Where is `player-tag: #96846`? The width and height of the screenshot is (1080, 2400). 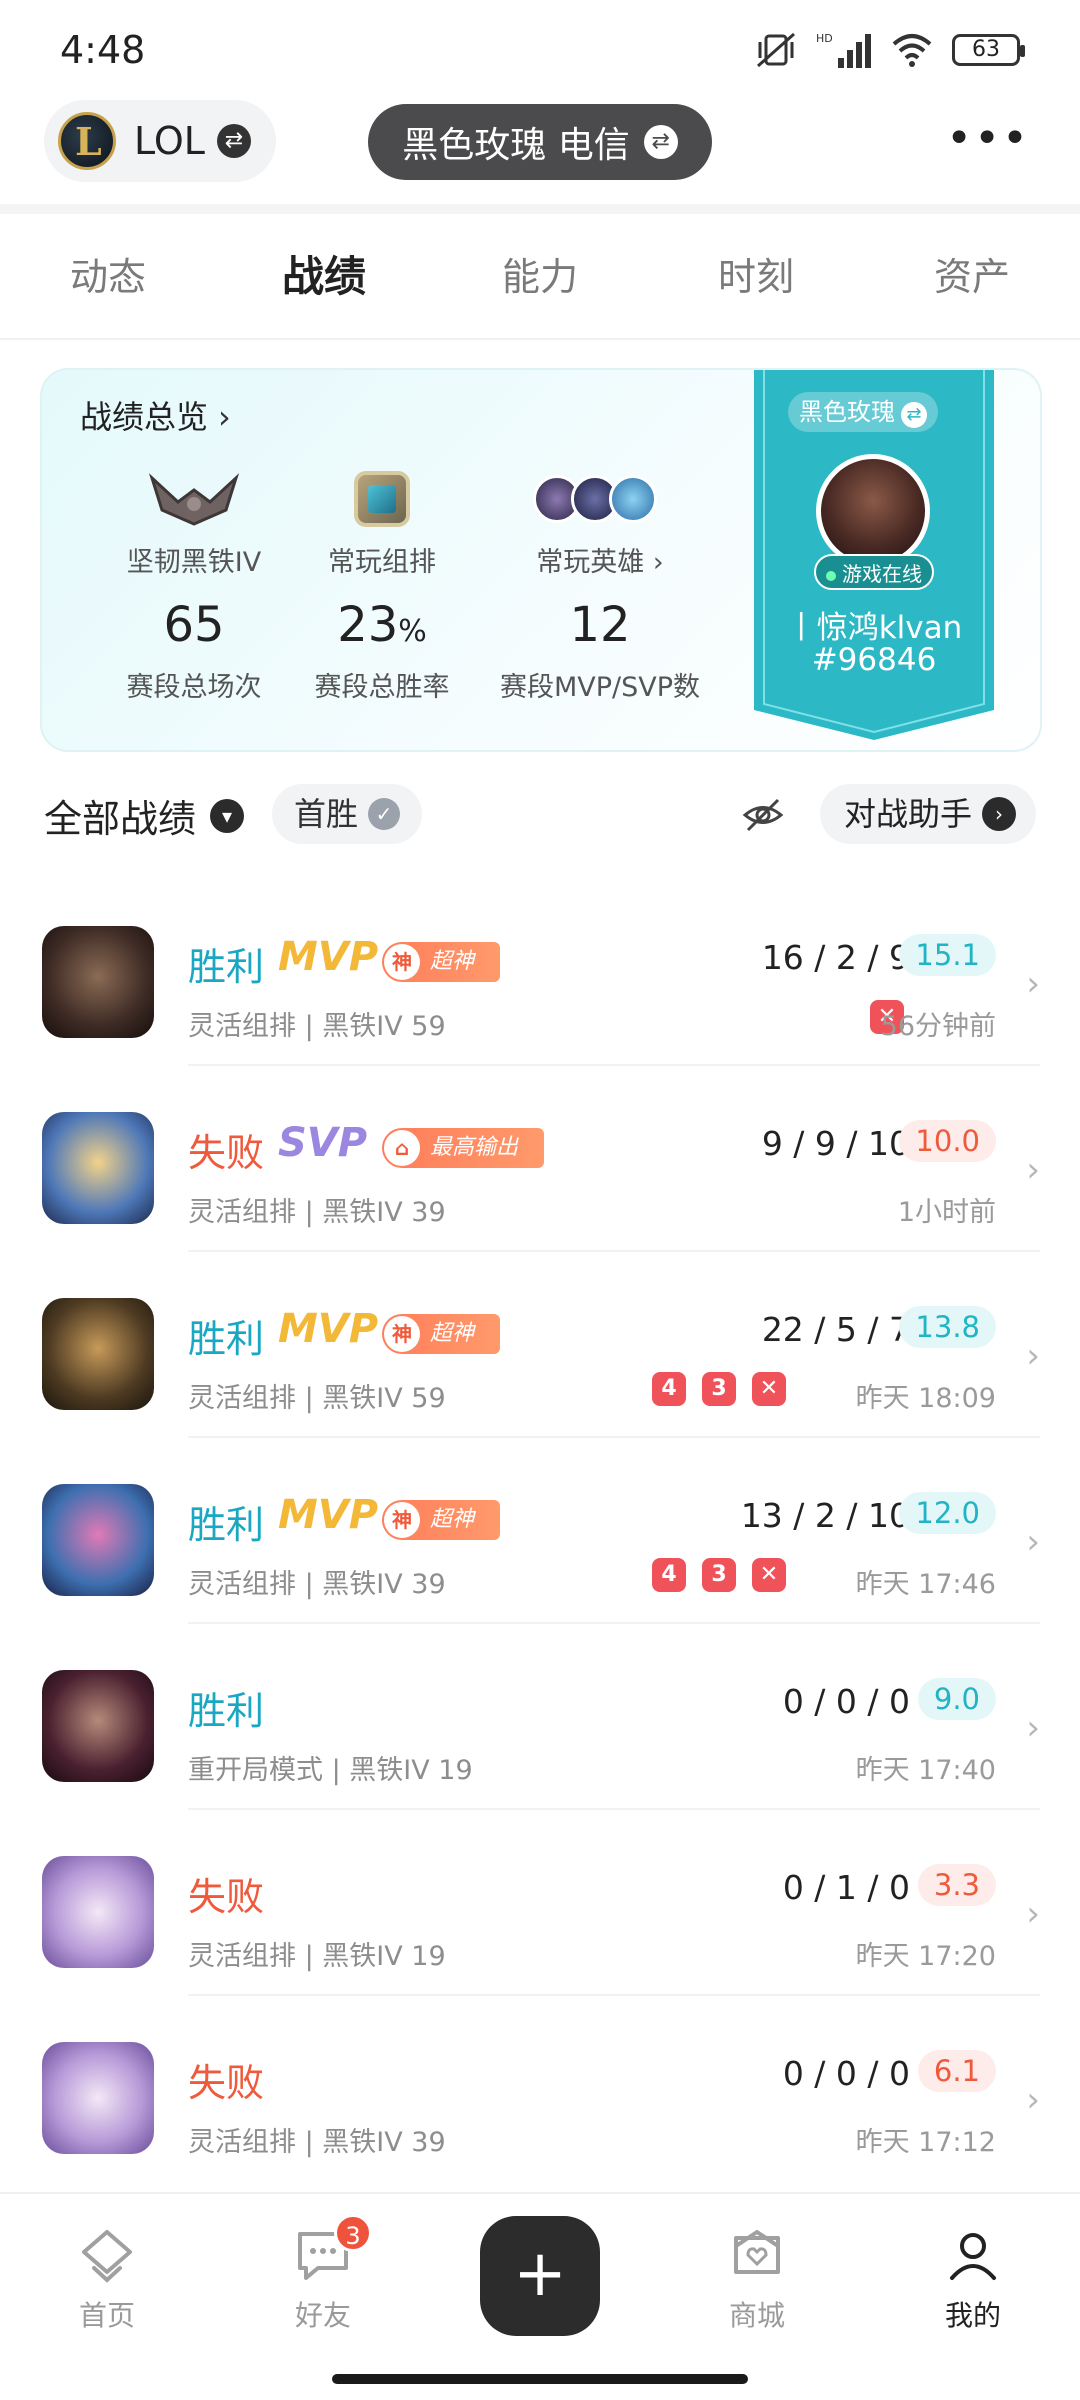
player-tag: #96846 is located at coordinates (874, 660).